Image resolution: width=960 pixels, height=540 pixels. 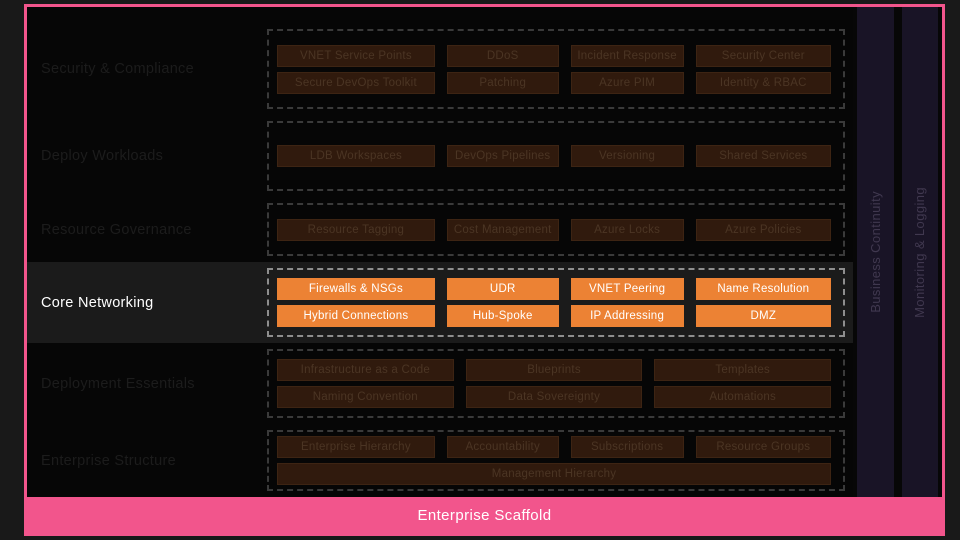 What do you see at coordinates (502, 289) in the screenshot?
I see `capability-tile: UDR` at bounding box center [502, 289].